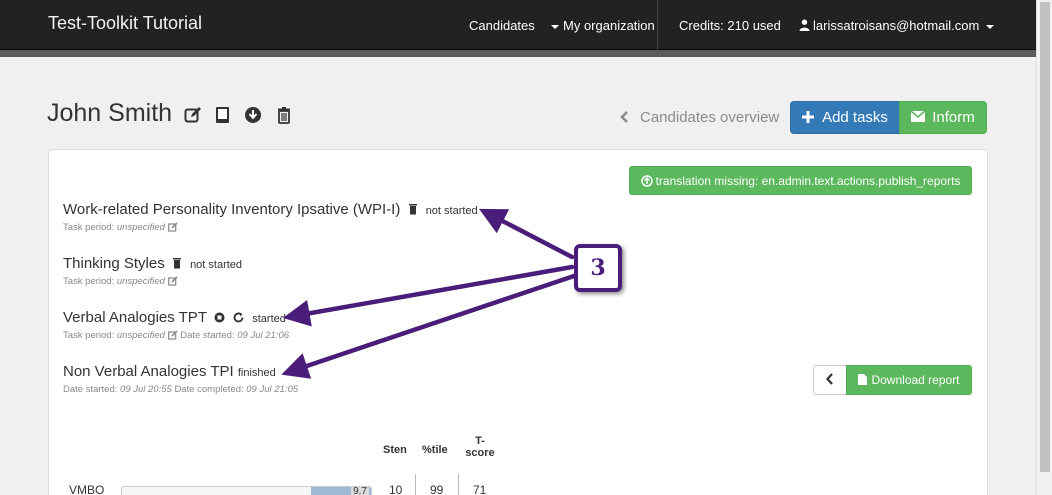  I want to click on scrollbar, so click(1044, 247).